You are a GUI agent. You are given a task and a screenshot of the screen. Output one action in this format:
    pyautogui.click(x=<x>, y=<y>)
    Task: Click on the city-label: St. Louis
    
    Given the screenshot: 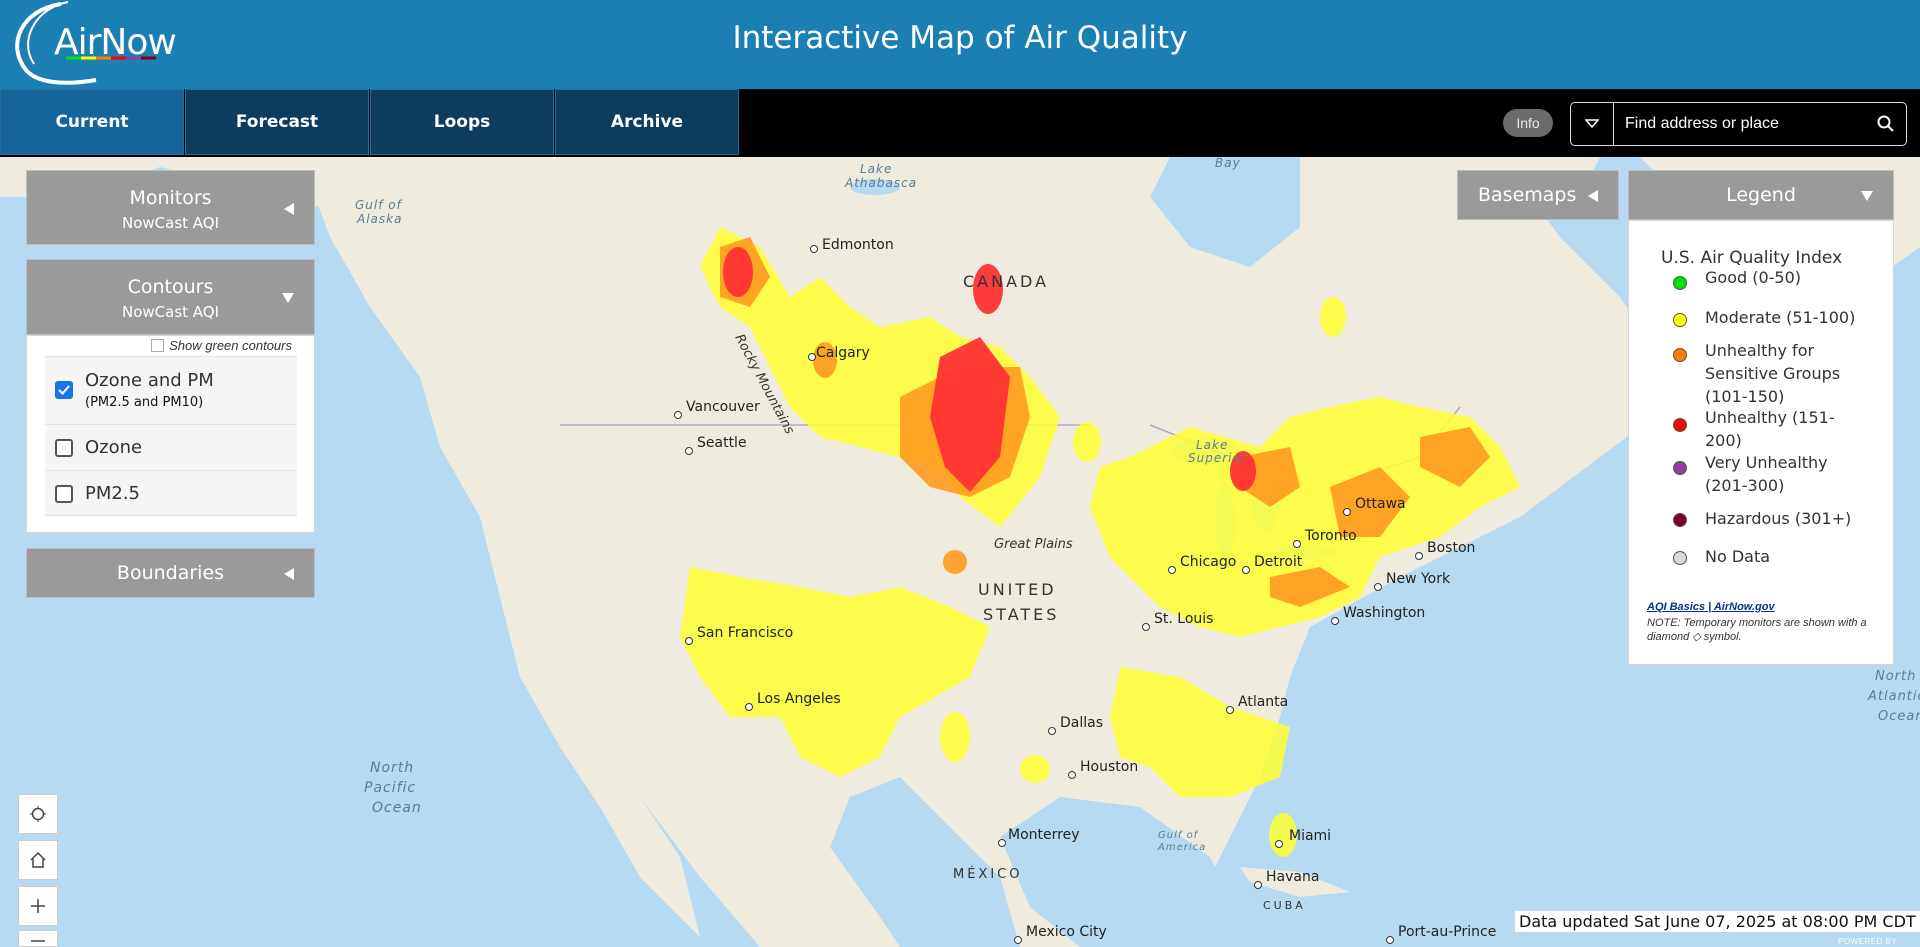 What is the action you would take?
    pyautogui.click(x=1183, y=619)
    